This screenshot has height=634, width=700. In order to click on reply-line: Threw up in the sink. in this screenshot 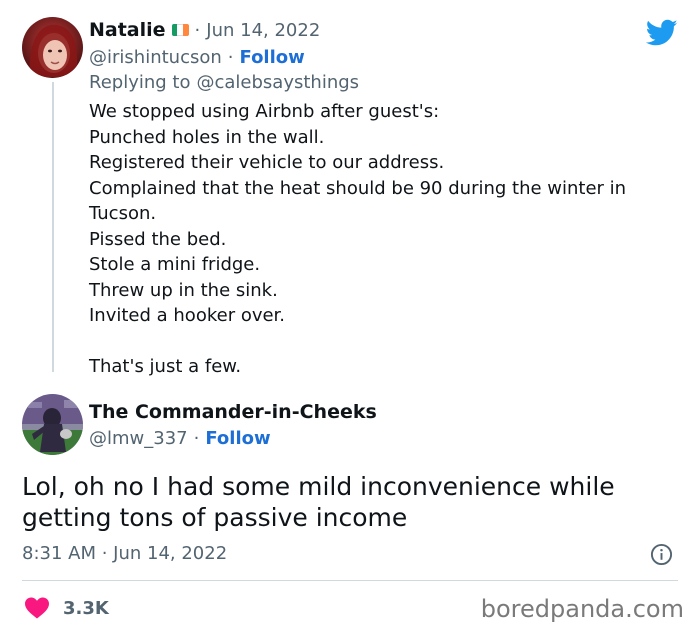, I will do `click(183, 290)`.